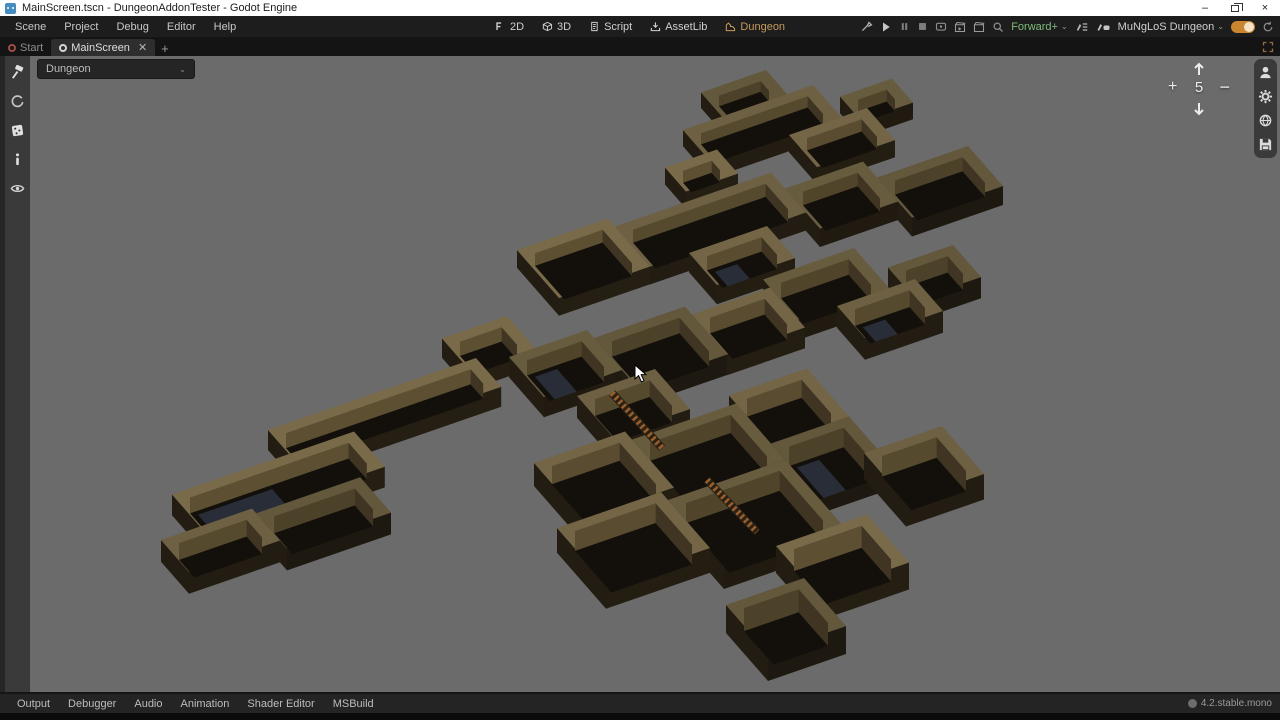  I want to click on scene-tab-mainscreen: MainScreen ✕, so click(103, 47).